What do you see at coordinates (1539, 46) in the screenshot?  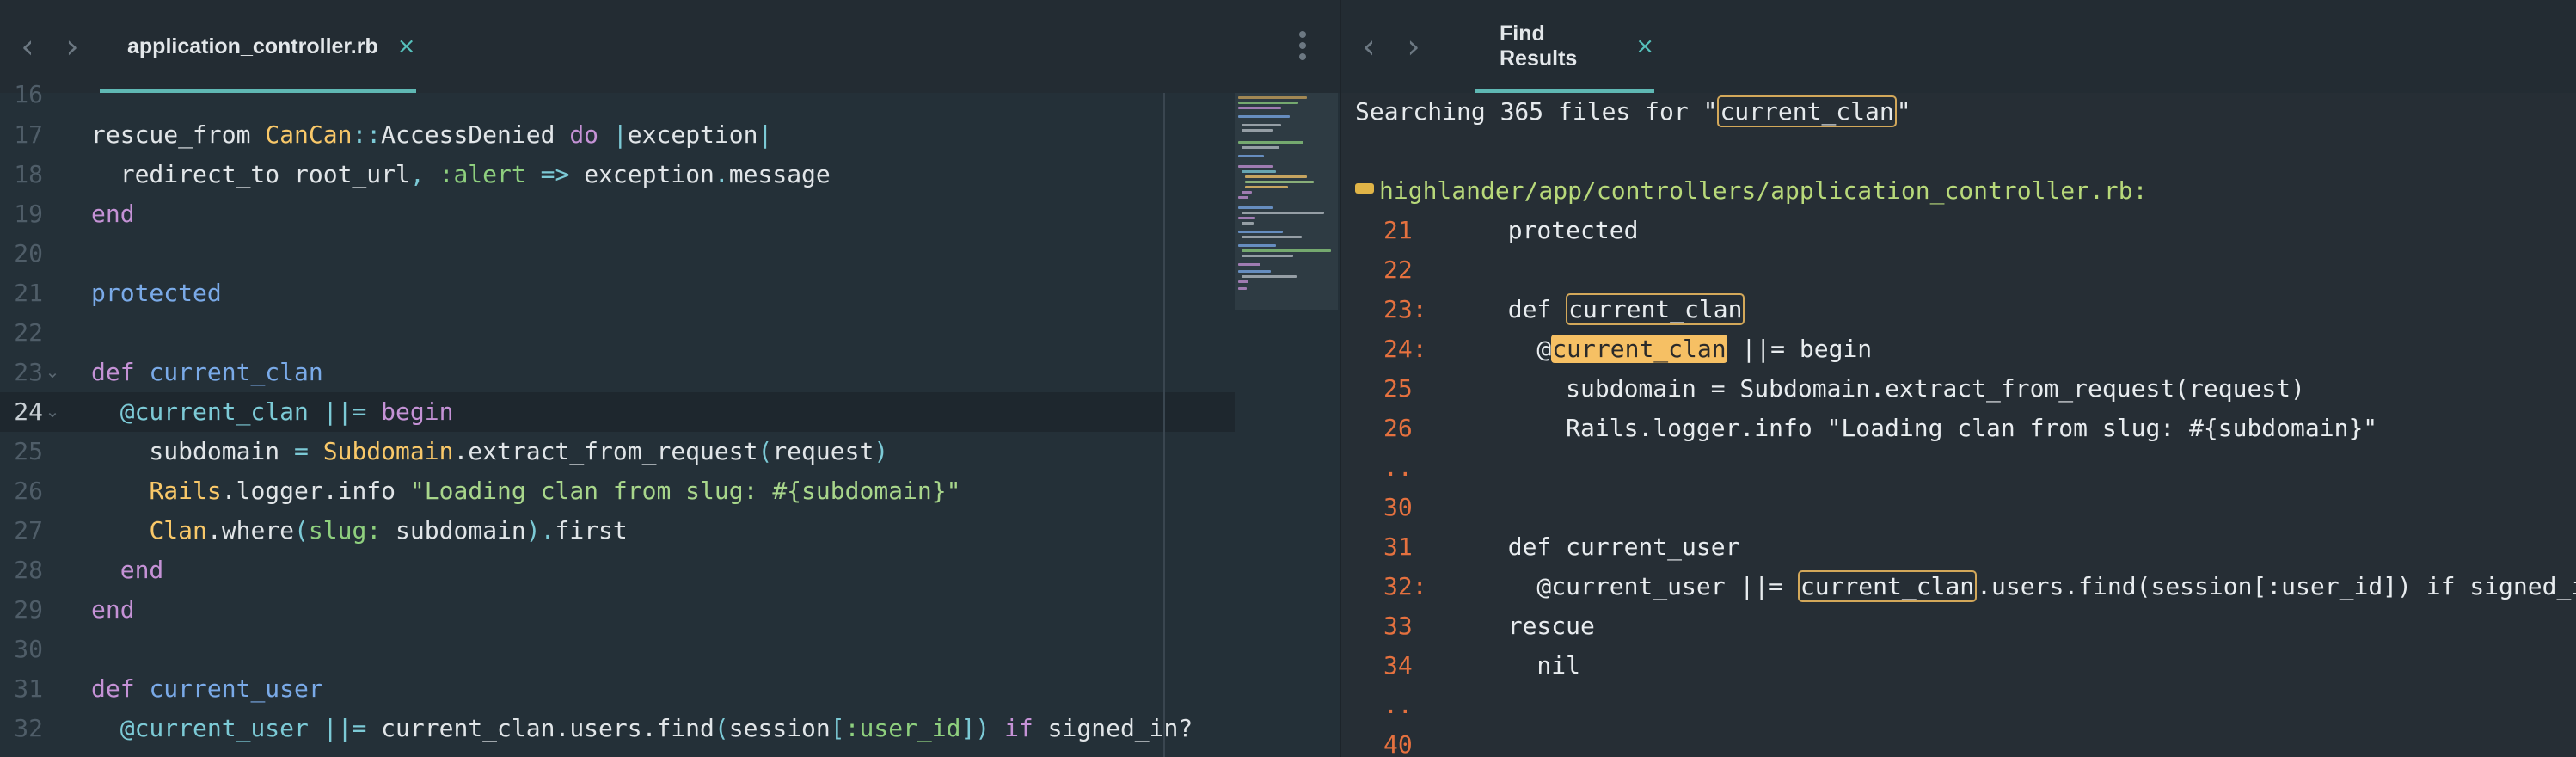 I see `tab-label: Find Results` at bounding box center [1539, 46].